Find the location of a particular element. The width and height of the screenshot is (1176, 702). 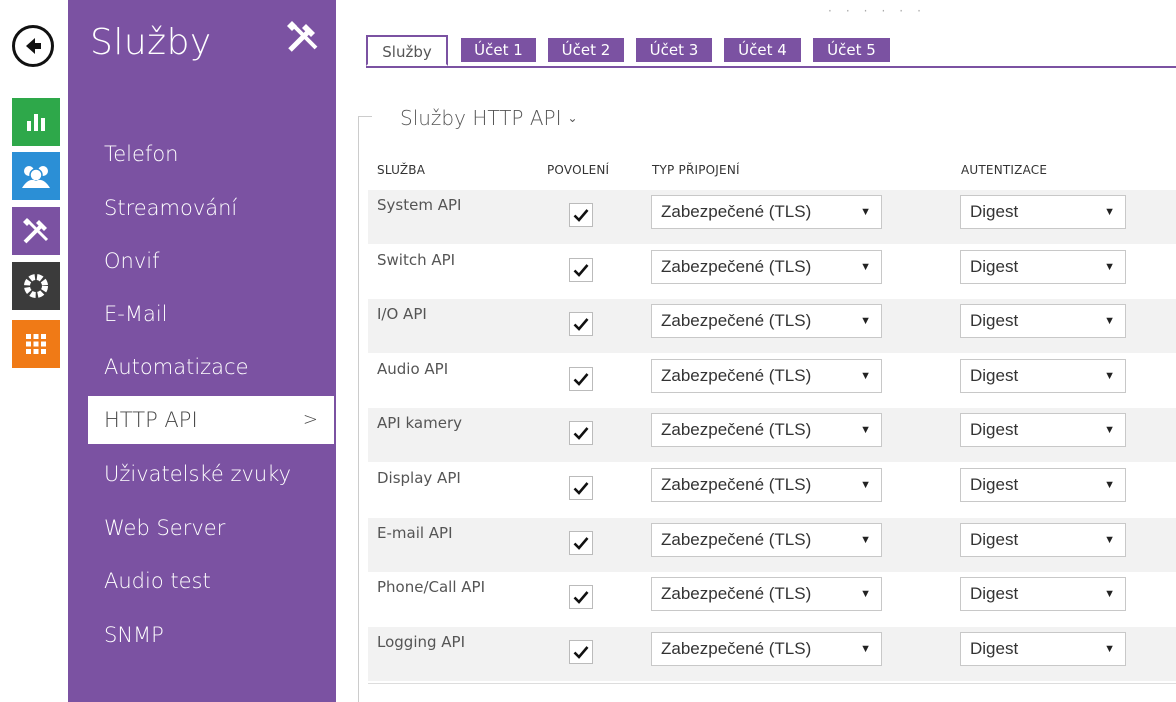

table-row: Phone/Call API Zabezpečené (TLS) ▼ Digest ▼ is located at coordinates (772, 599).